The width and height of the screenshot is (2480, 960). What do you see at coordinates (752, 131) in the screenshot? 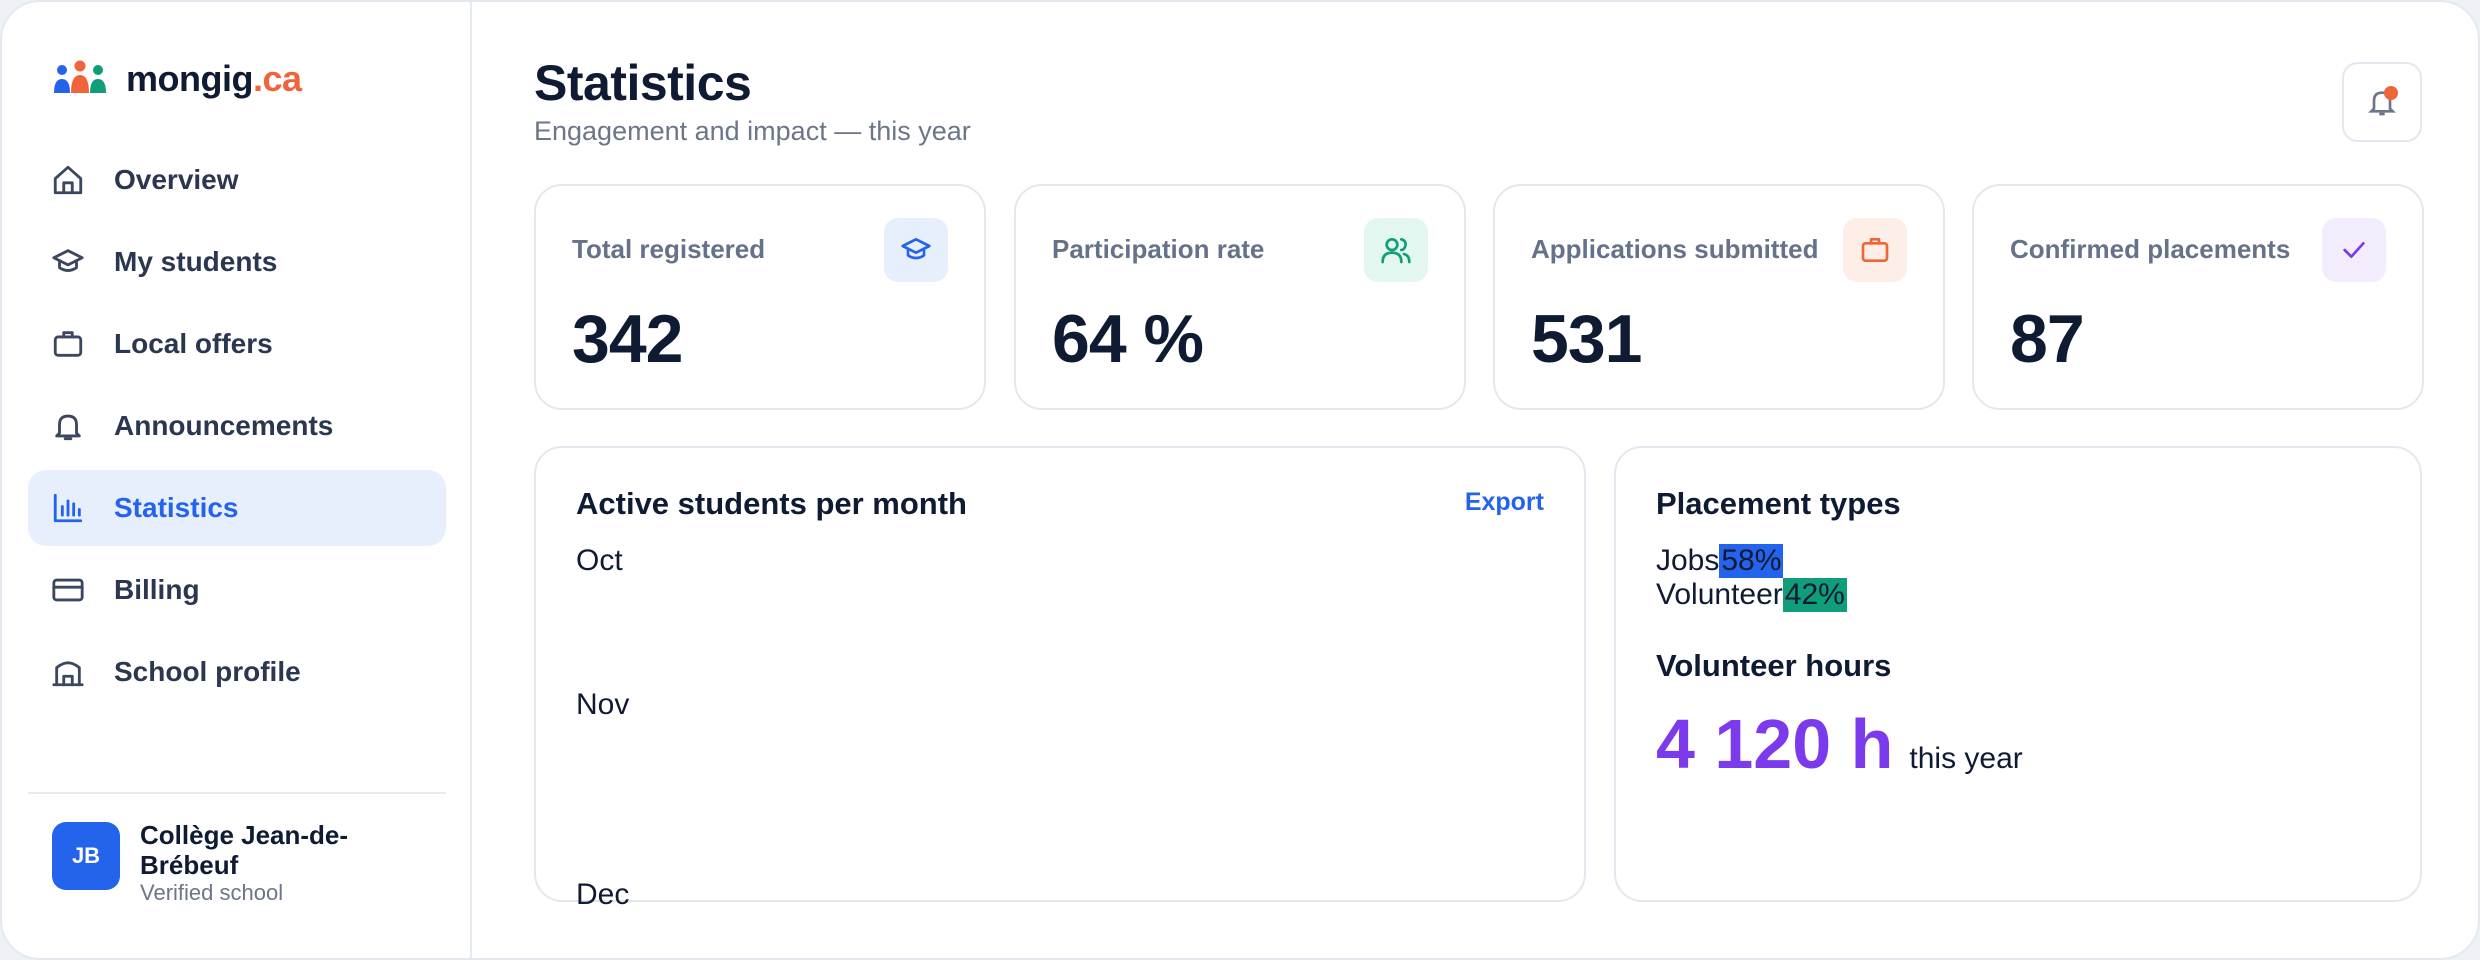
I see `page-subtitle: Engagement and impact — this year` at bounding box center [752, 131].